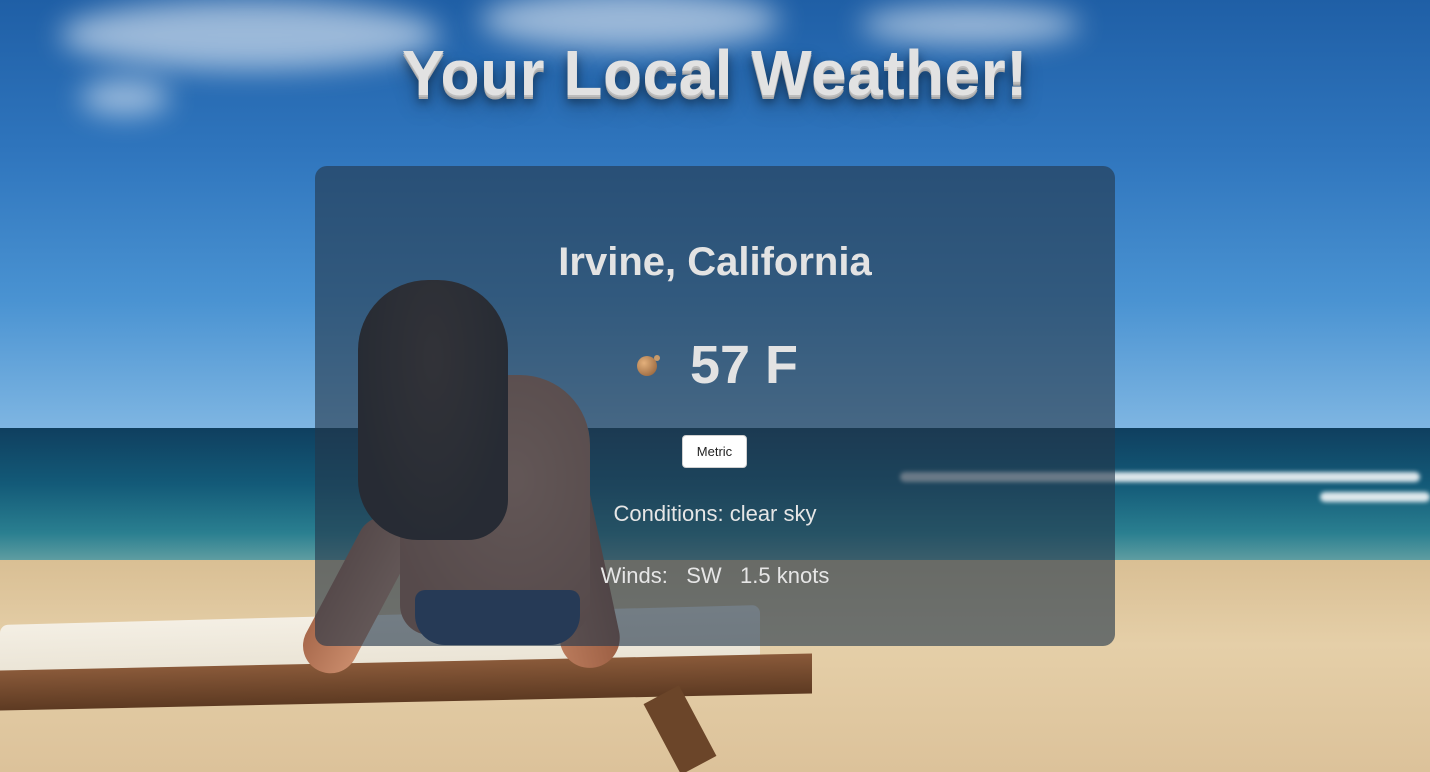 This screenshot has height=772, width=1430. I want to click on page-title: Your Local Weather!, so click(715, 73).